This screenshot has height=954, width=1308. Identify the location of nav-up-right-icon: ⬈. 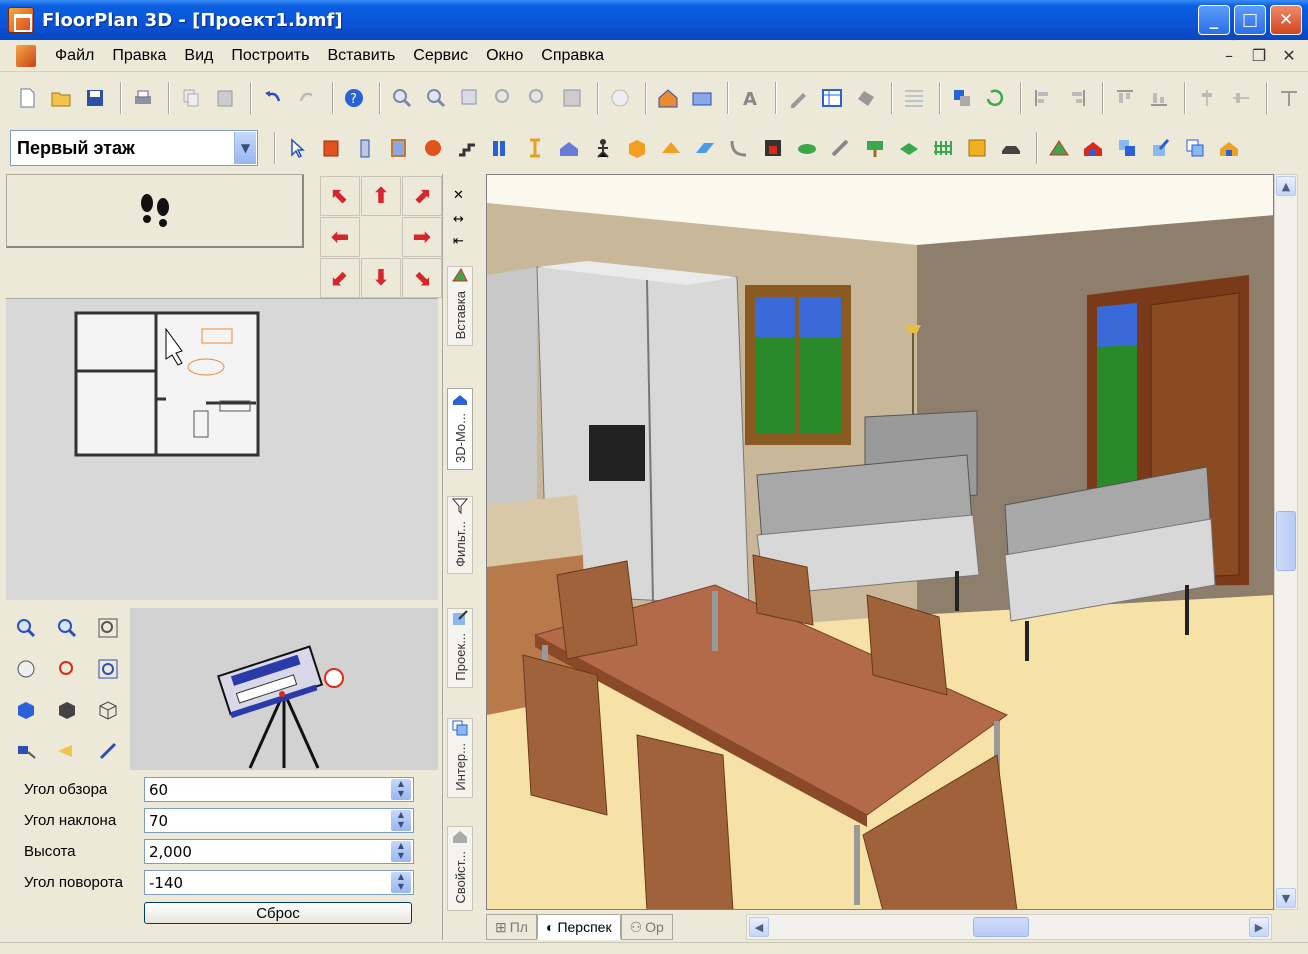
(422, 196).